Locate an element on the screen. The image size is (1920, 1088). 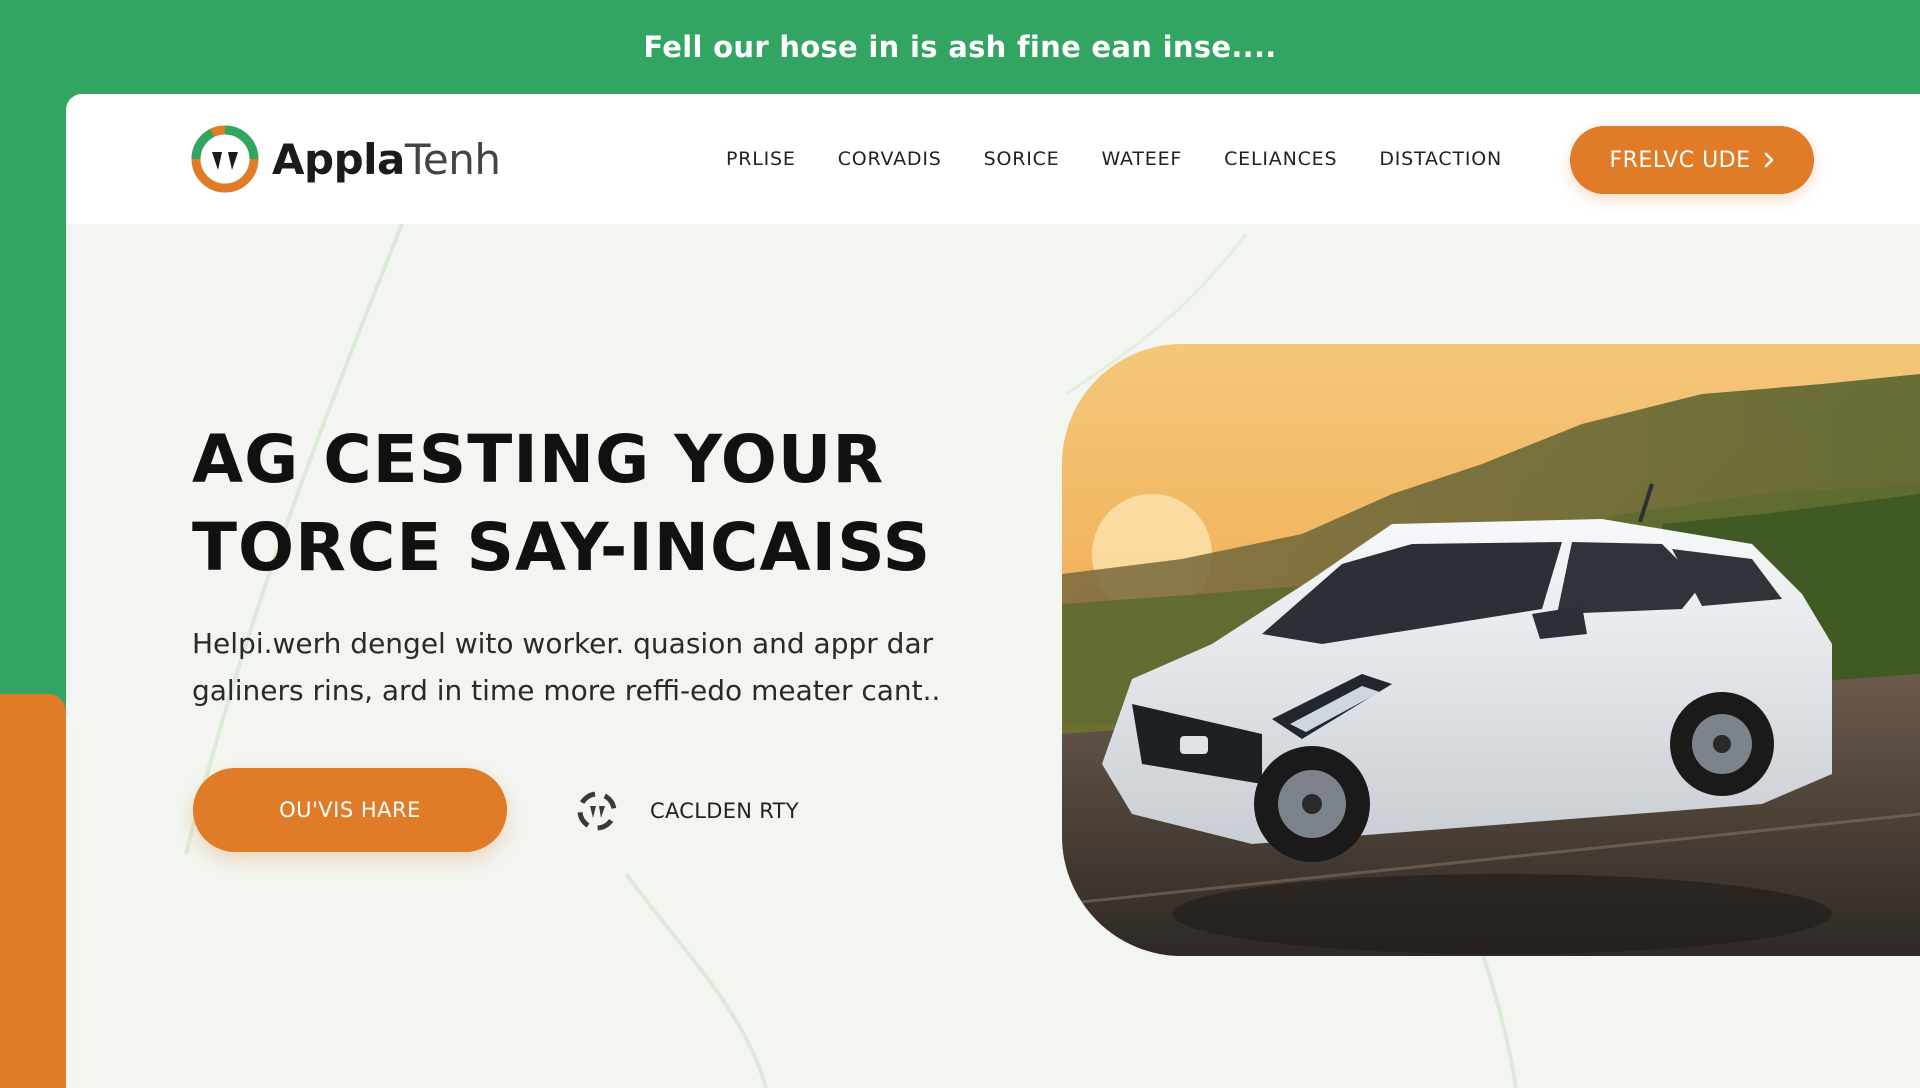
hero-primary-button: OU'VIS HARE is located at coordinates (350, 810).